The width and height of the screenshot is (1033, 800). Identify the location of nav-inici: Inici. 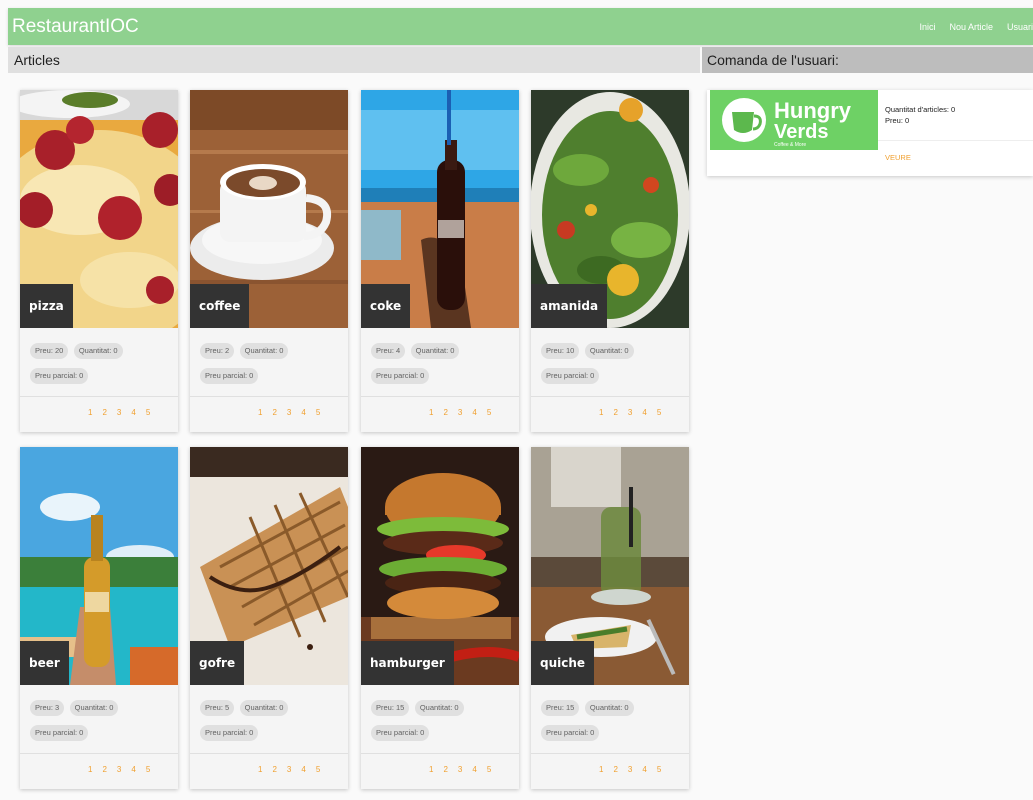
(927, 27).